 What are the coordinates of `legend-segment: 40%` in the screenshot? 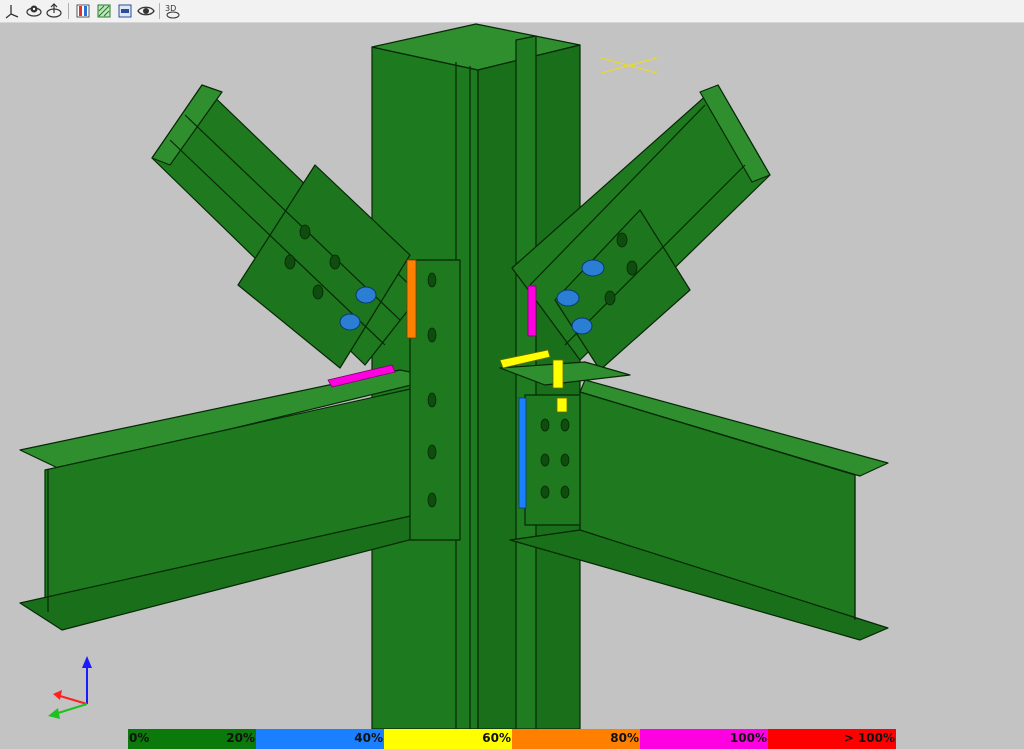 It's located at (320, 739).